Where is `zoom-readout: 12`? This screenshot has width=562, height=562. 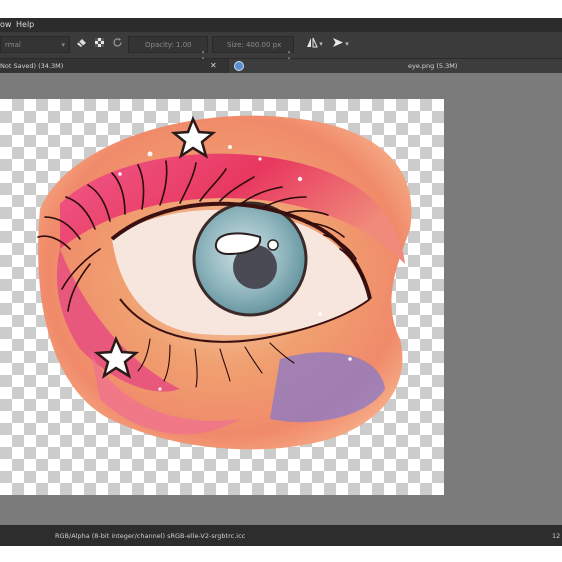 zoom-readout: 12 is located at coordinates (556, 536).